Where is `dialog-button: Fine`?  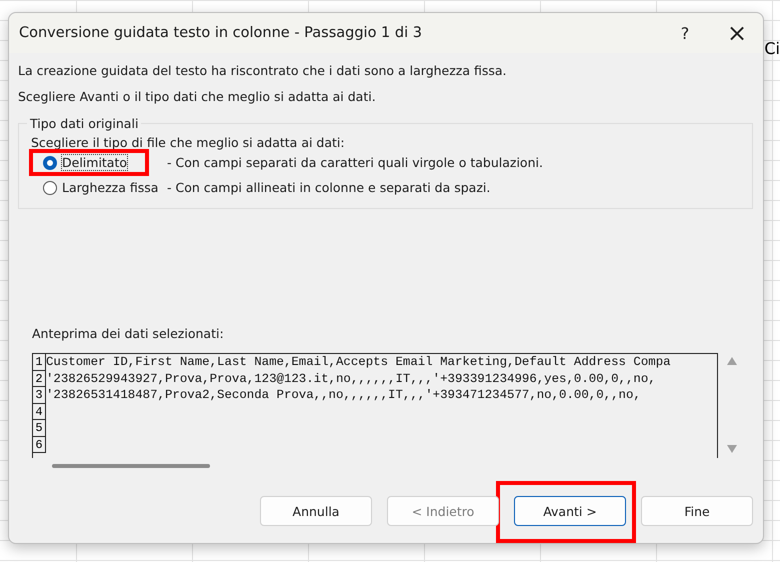 dialog-button: Fine is located at coordinates (697, 511).